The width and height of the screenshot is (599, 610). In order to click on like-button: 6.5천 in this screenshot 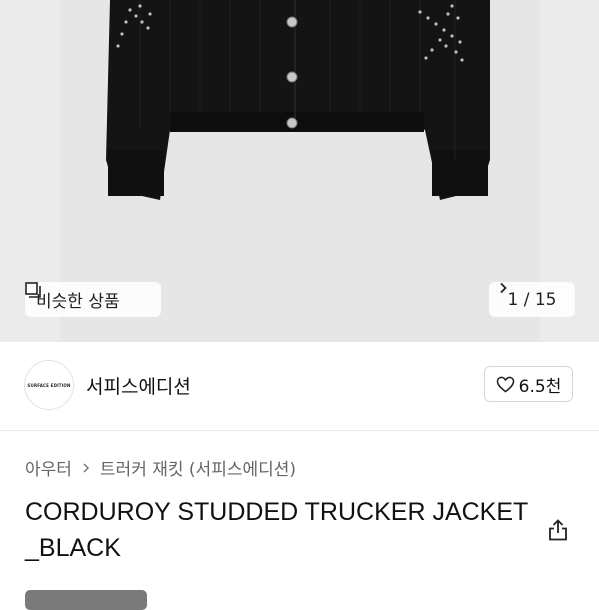, I will do `click(528, 384)`.